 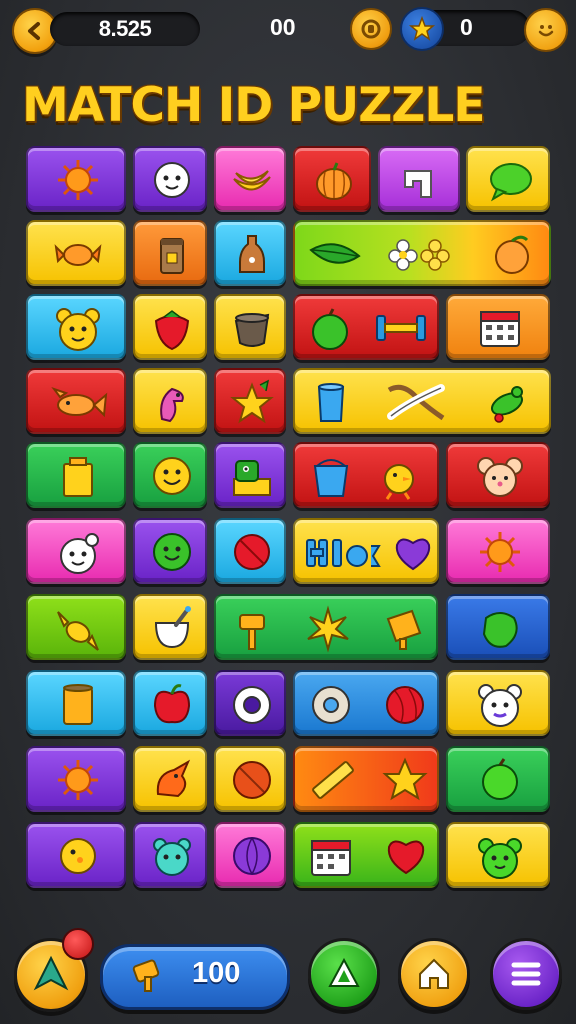 I want to click on tile-bear, so click(x=76, y=327).